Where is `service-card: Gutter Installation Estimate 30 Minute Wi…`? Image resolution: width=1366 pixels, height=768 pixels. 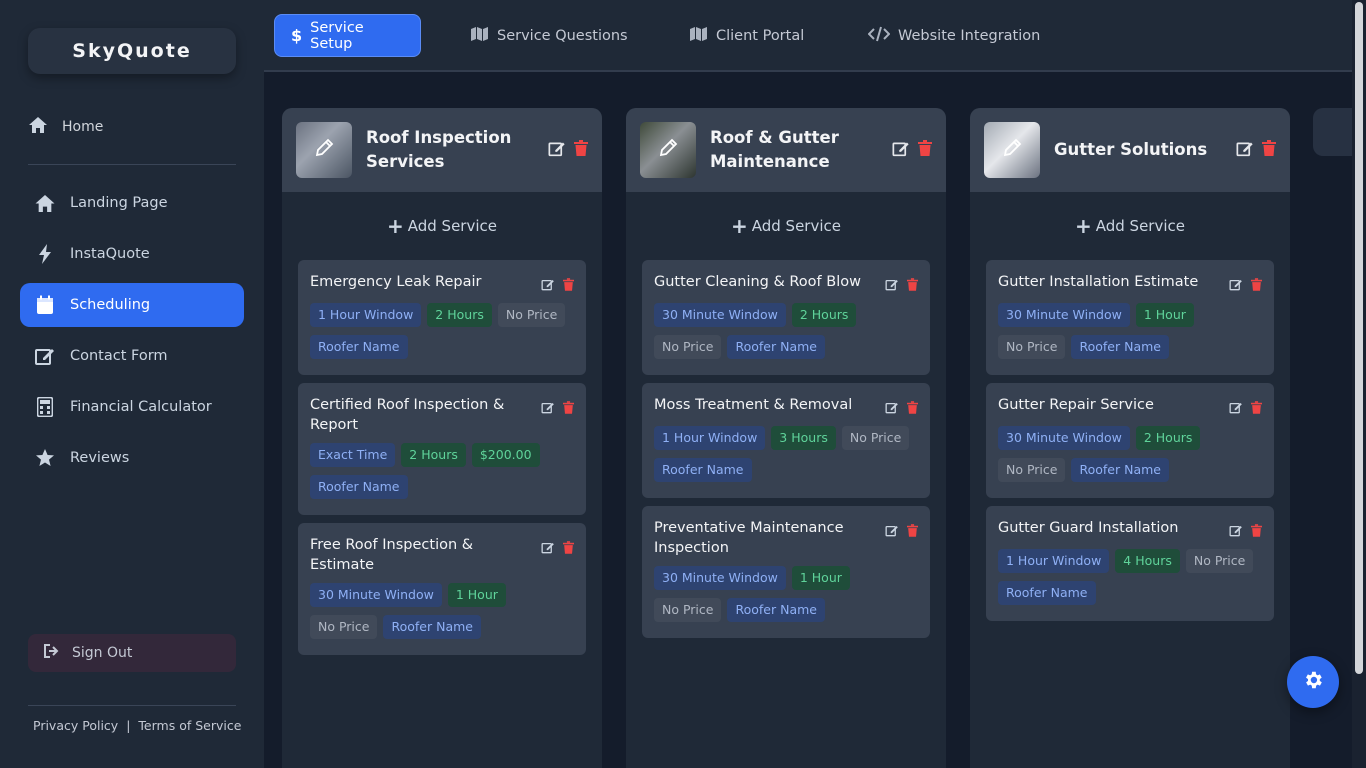
service-card: Gutter Installation Estimate 30 Minute Wi… is located at coordinates (1130, 317).